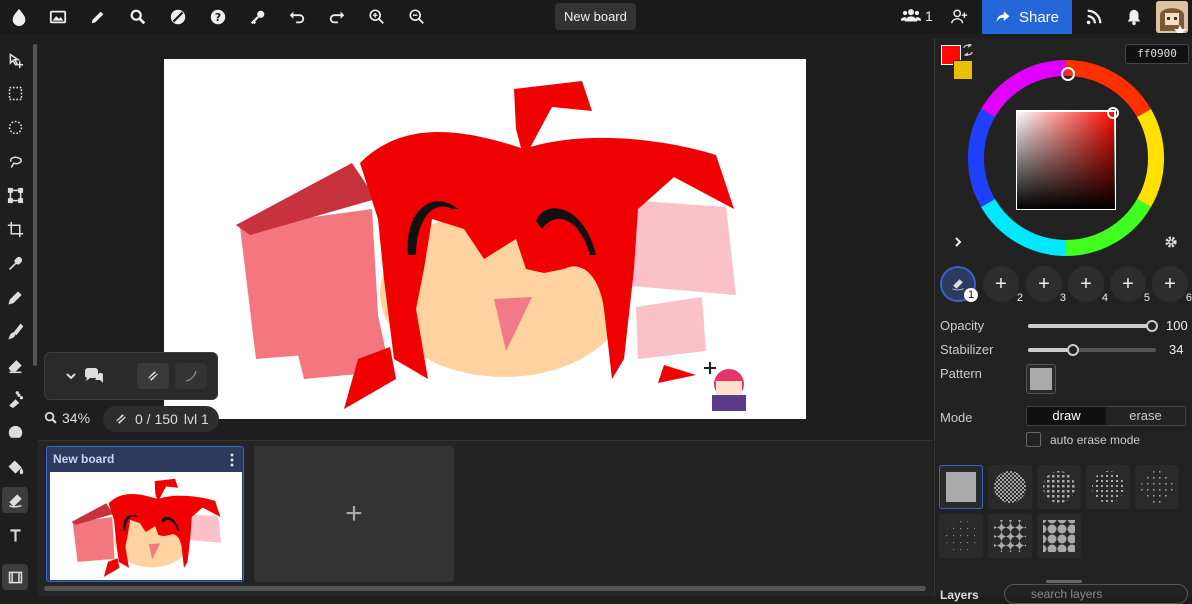 The height and width of the screenshot is (604, 1192). What do you see at coordinates (1145, 416) in the screenshot?
I see `mode-erase-option: erase` at bounding box center [1145, 416].